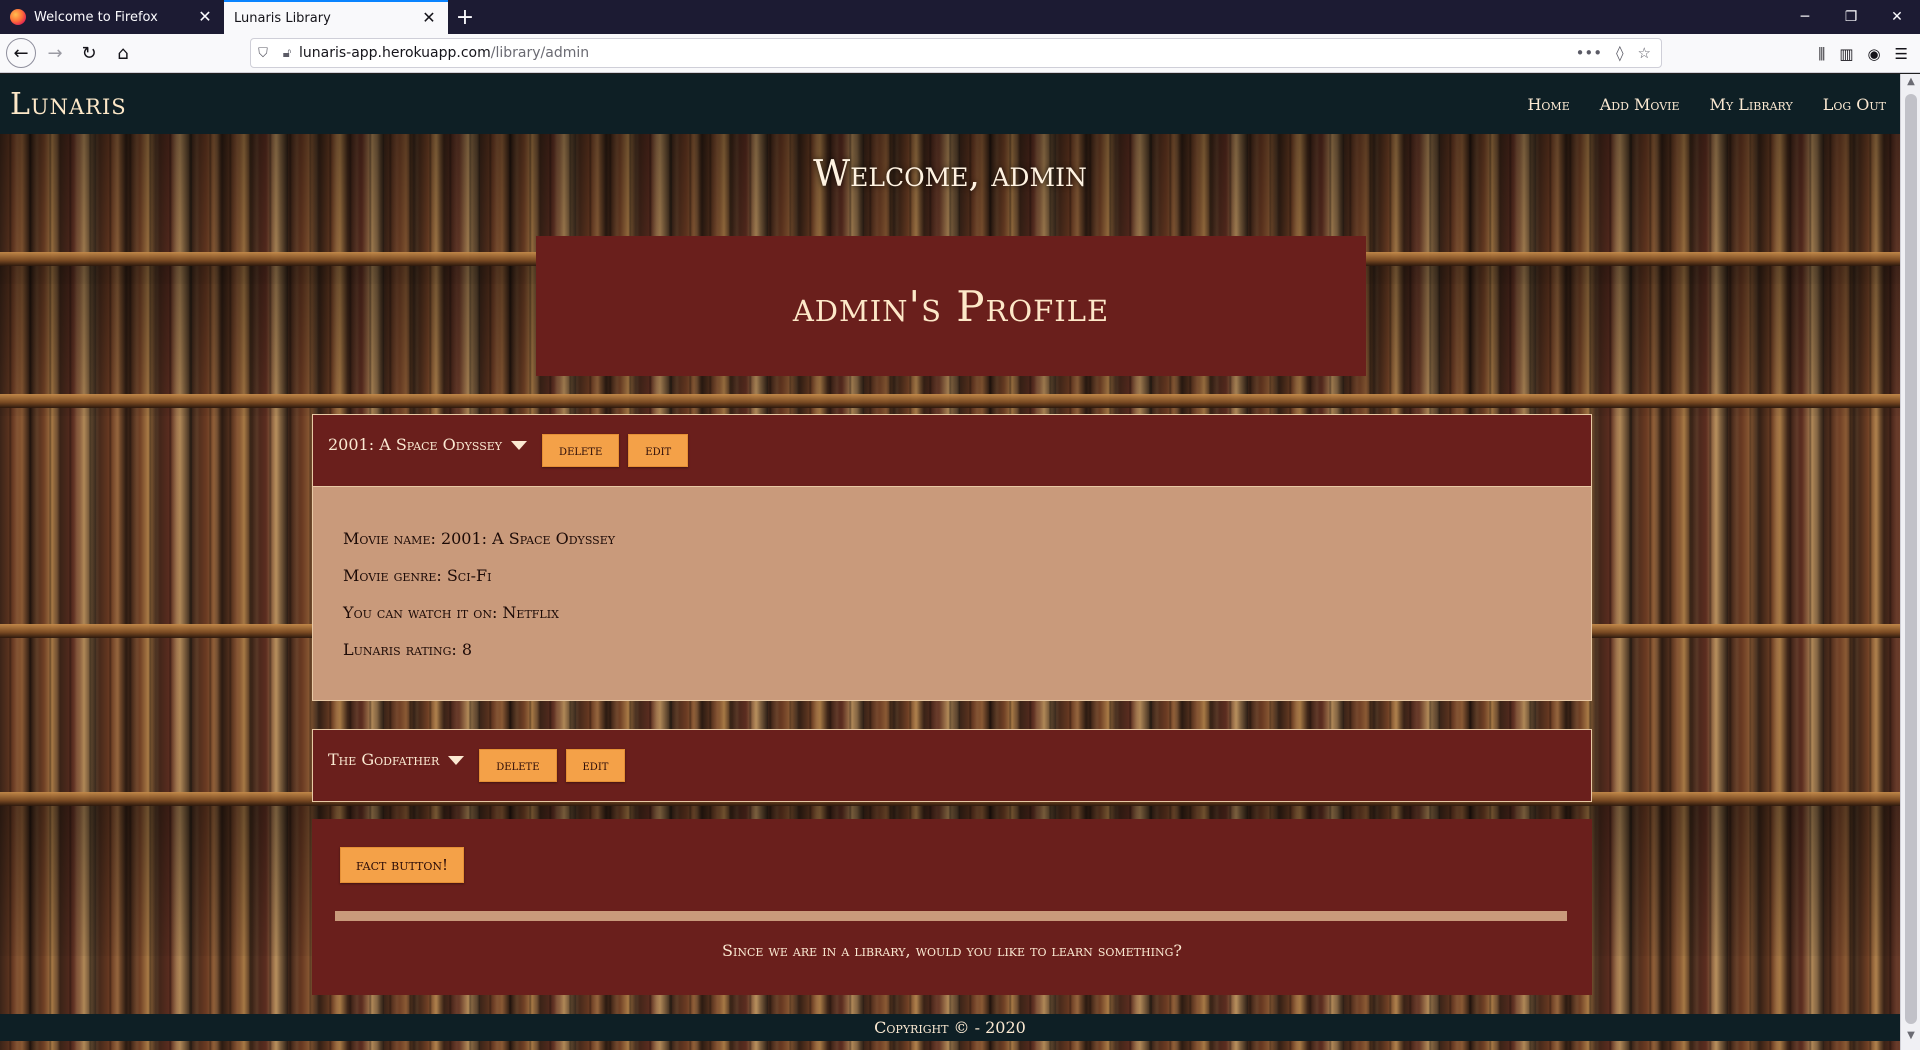 This screenshot has height=1050, width=1920. What do you see at coordinates (1589, 53) in the screenshot?
I see `page-actions-icon: •••` at bounding box center [1589, 53].